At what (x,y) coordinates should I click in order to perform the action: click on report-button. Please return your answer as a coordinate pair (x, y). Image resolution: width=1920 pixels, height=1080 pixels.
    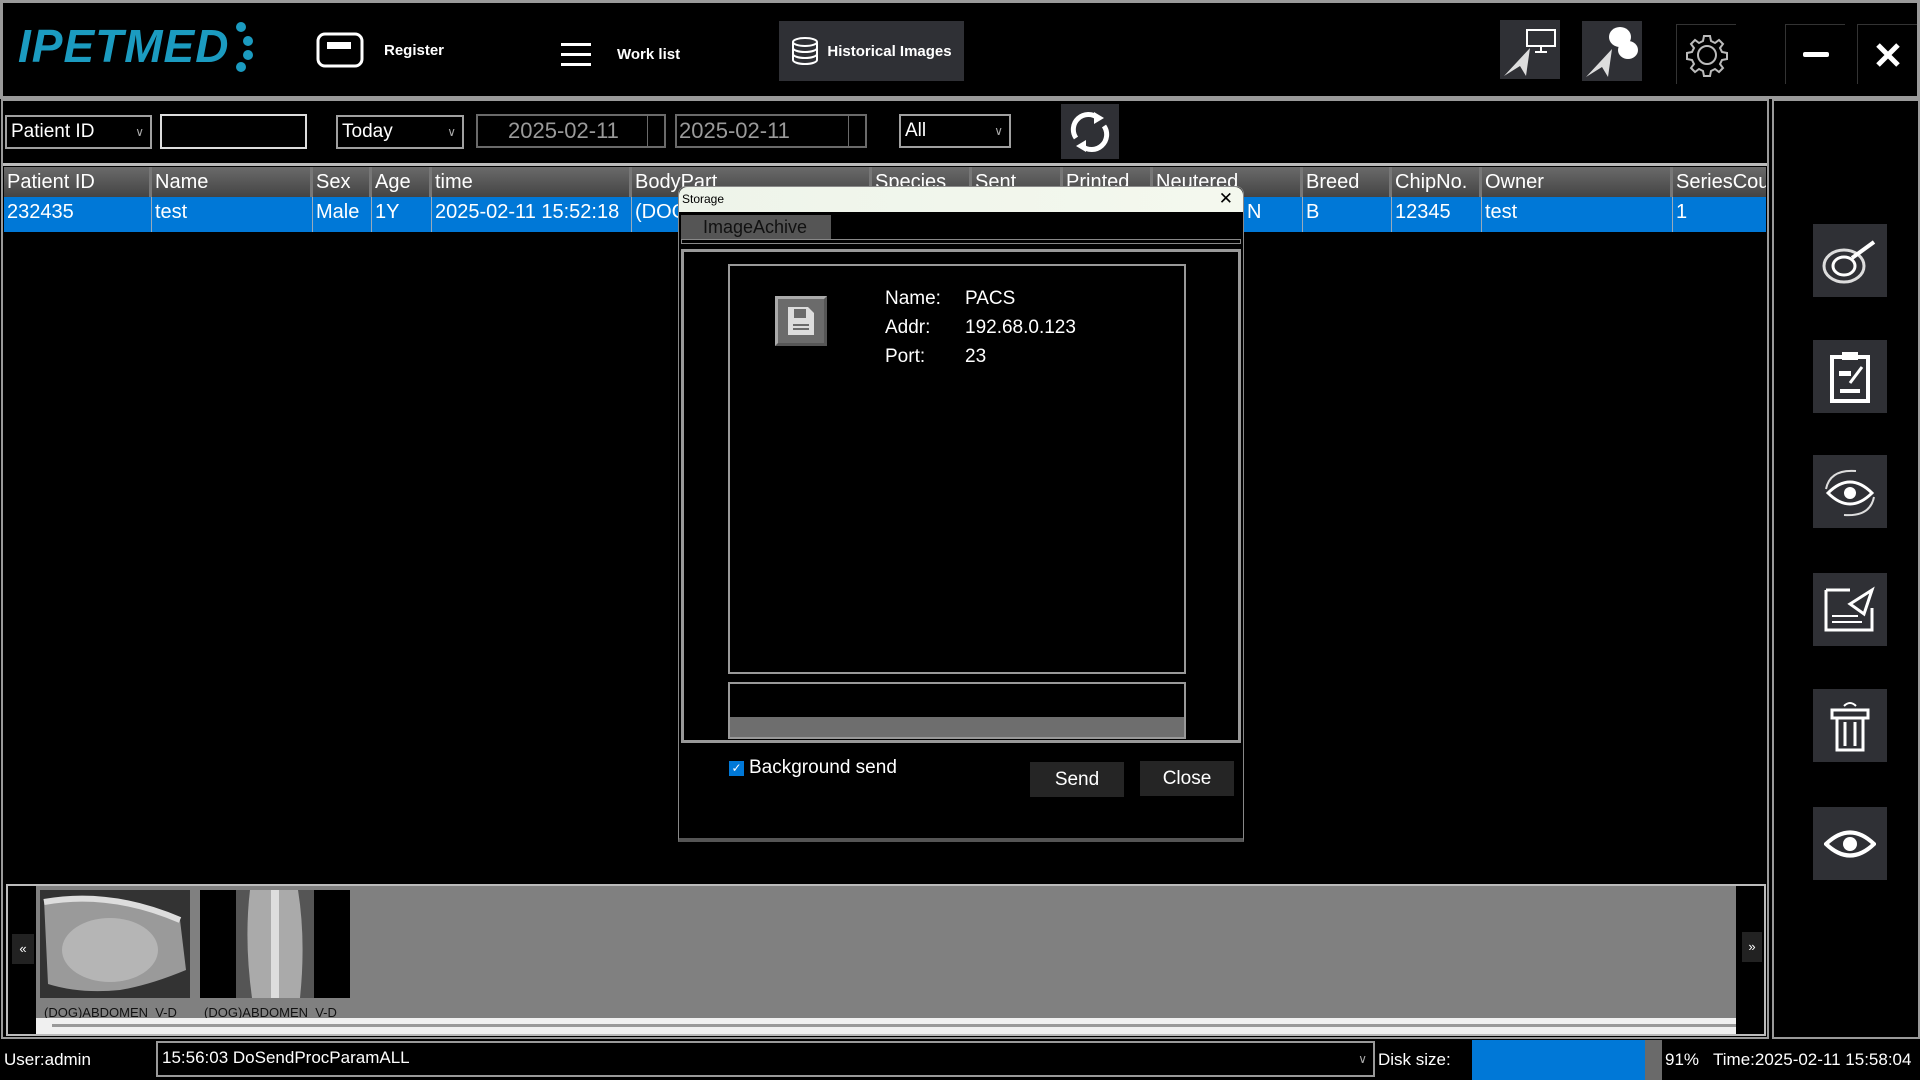
    Looking at the image, I should click on (1850, 376).